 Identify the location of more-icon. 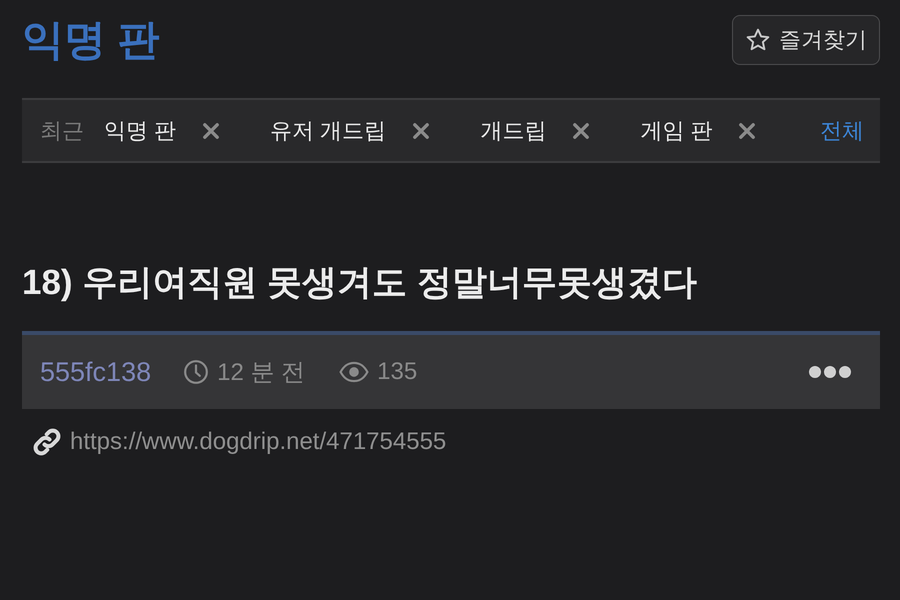
(830, 372).